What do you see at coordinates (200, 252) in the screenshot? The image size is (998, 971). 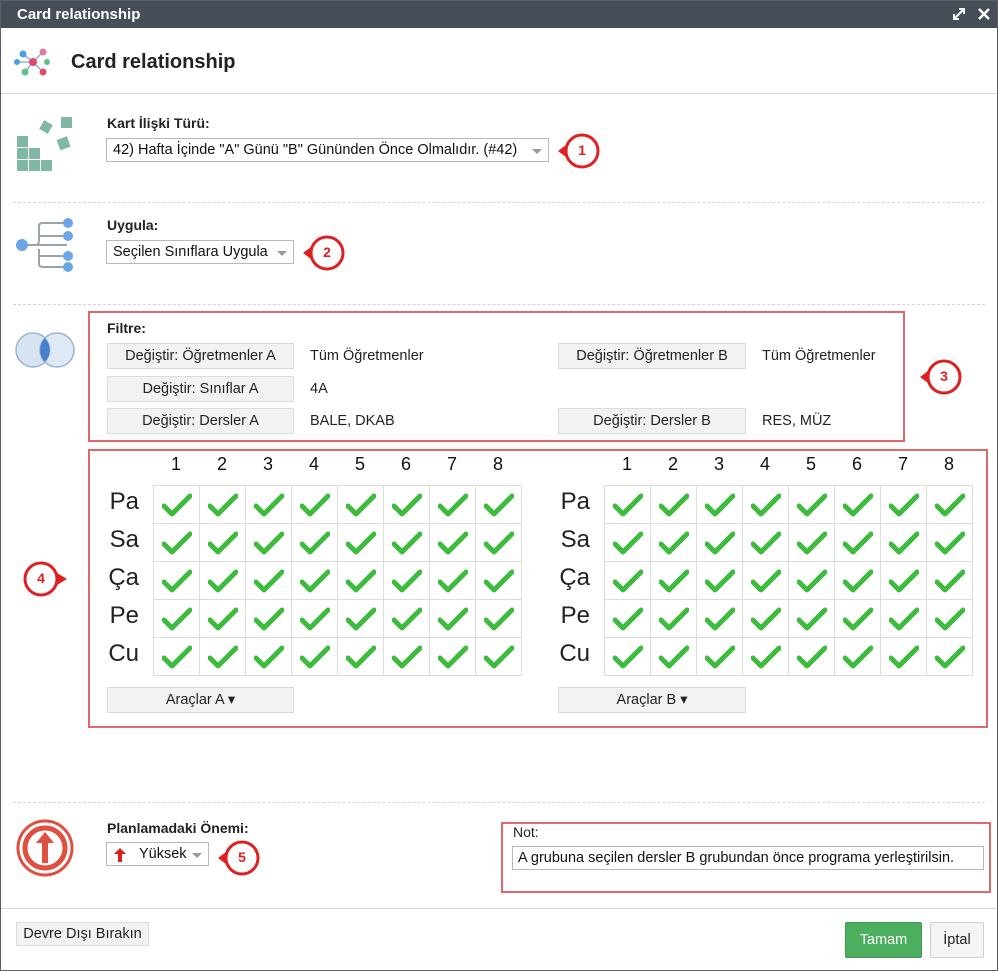 I see `apply-select: Seçilen Sınıflara Uygula` at bounding box center [200, 252].